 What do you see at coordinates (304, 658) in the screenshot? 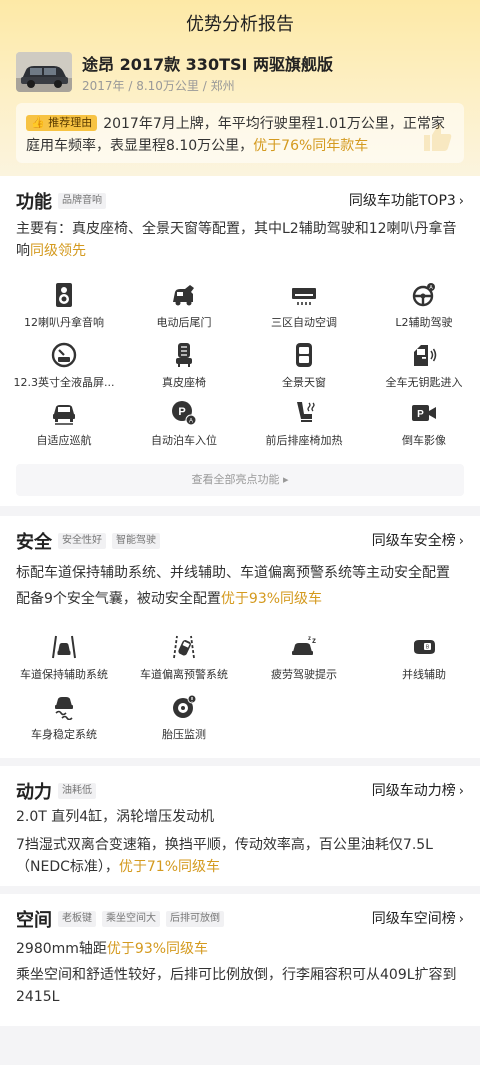
I see `safety-item: zz 疲劳驾驶提示` at bounding box center [304, 658].